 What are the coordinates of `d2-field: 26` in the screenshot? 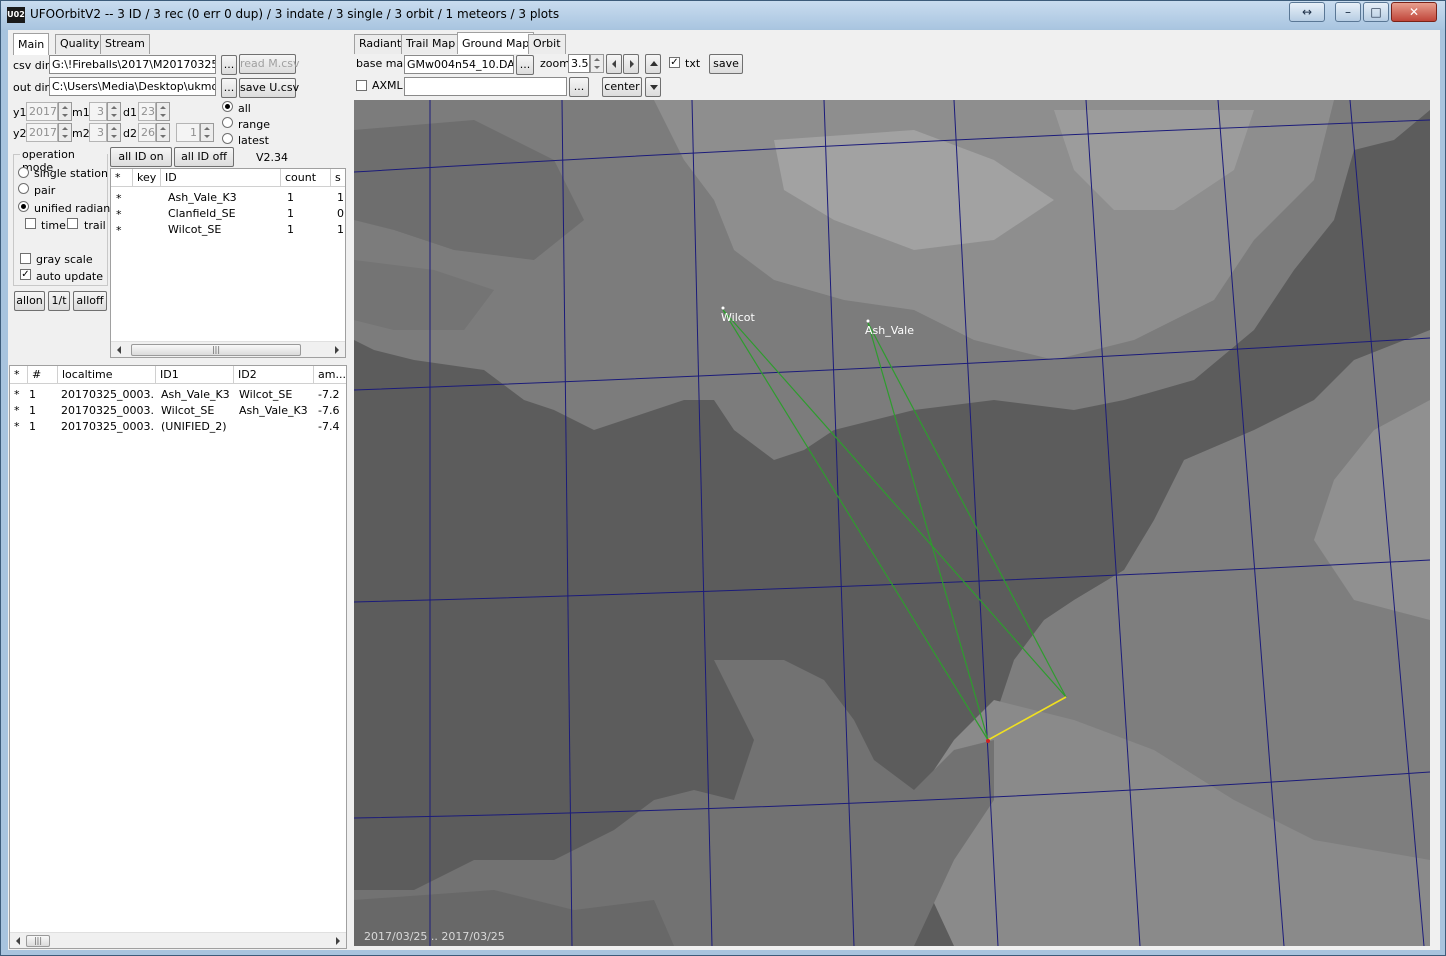 It's located at (147, 132).